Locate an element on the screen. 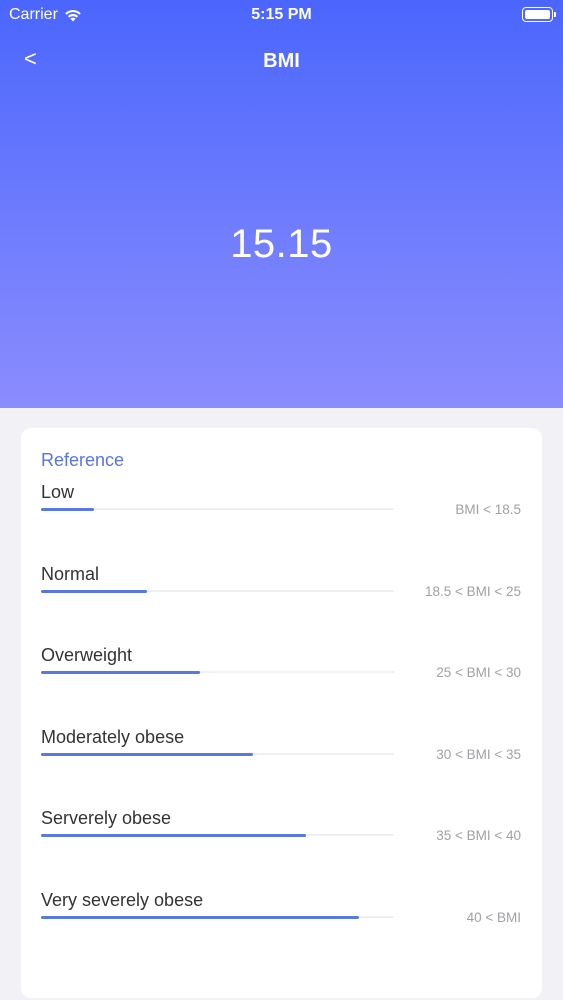 The image size is (563, 1000). battery-level is located at coordinates (537, 14).